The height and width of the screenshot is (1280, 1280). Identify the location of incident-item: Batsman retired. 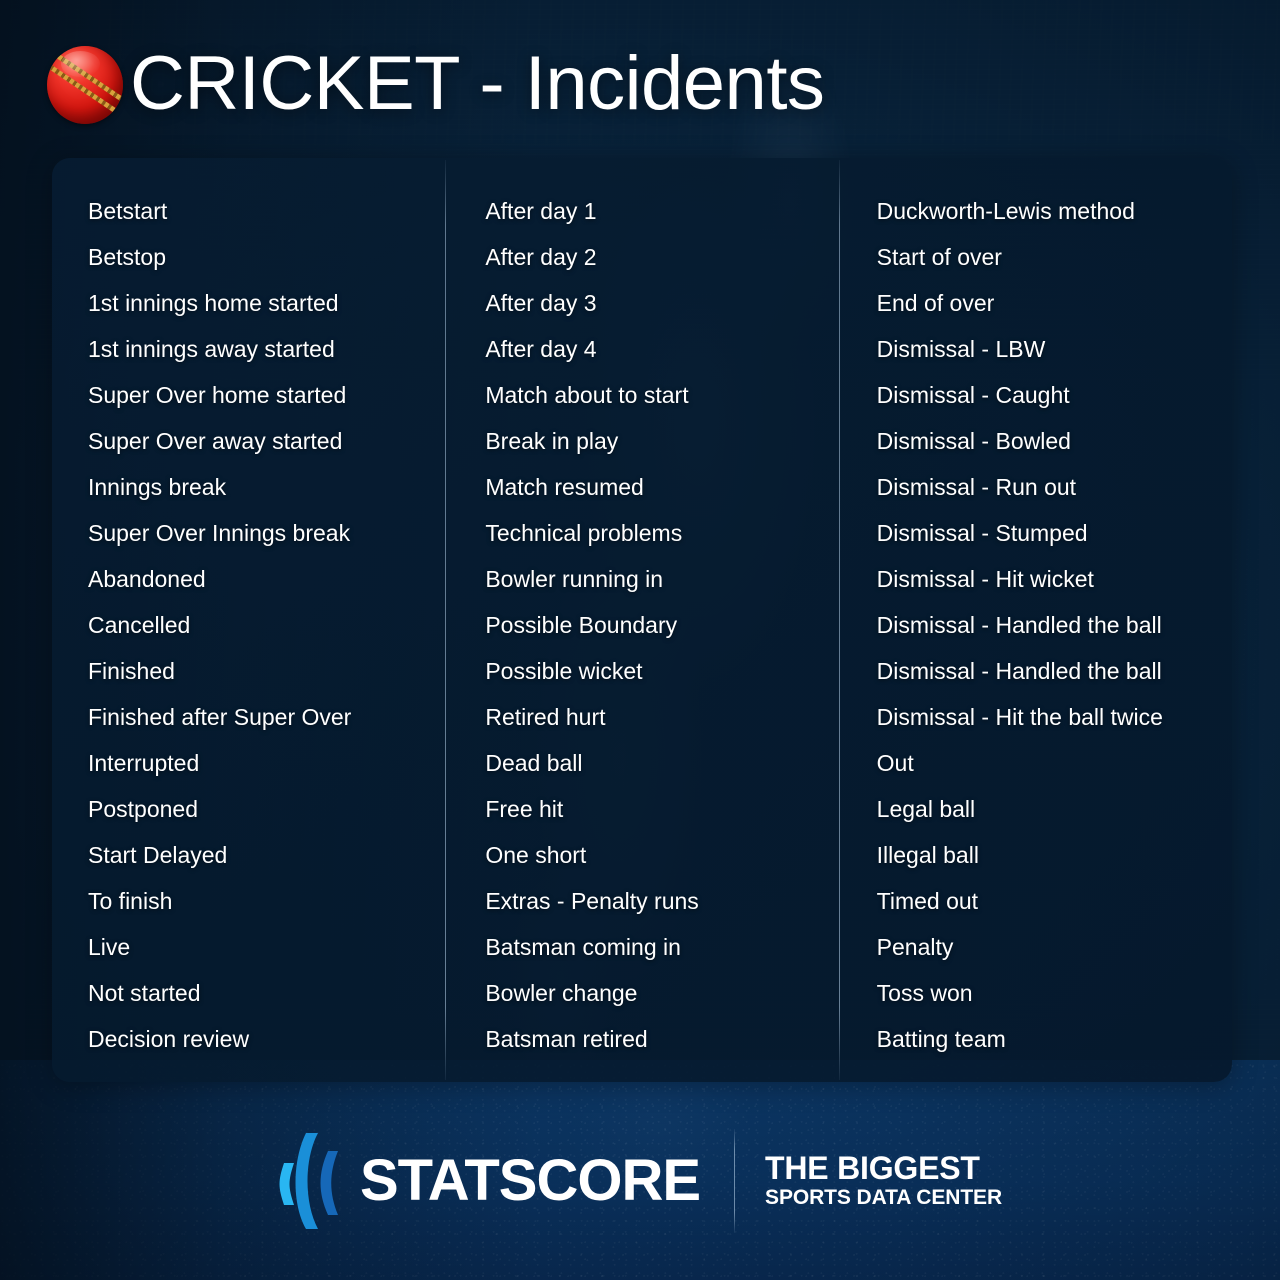
(566, 1039).